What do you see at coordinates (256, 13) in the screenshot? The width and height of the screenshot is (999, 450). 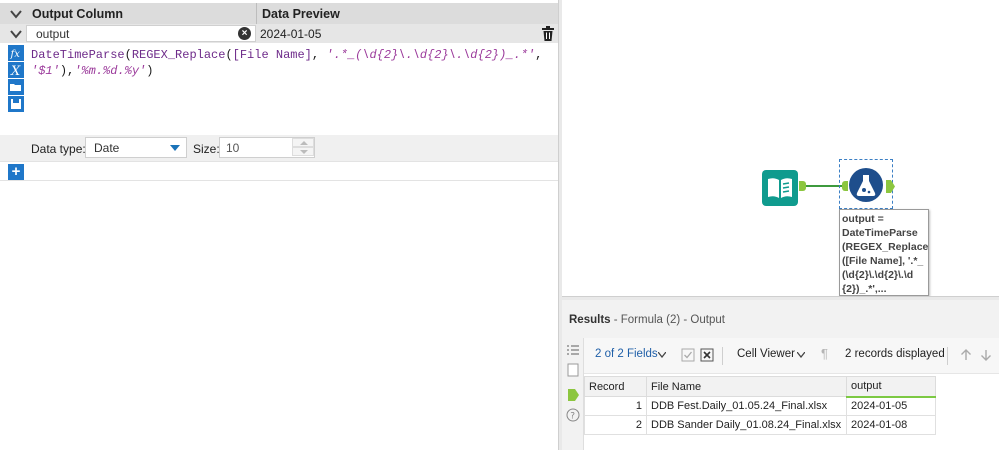 I see `header-divider` at bounding box center [256, 13].